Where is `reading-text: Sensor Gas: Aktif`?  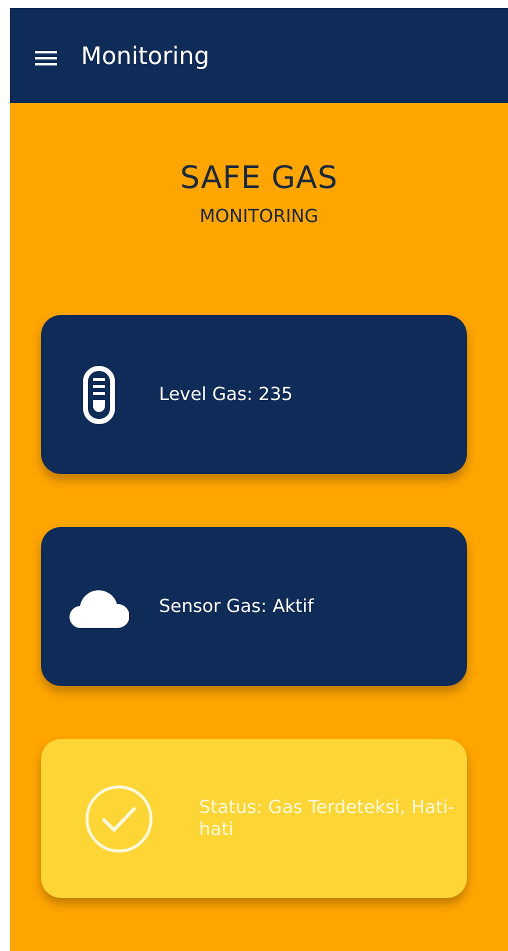 reading-text: Sensor Gas: Aktif is located at coordinates (236, 607).